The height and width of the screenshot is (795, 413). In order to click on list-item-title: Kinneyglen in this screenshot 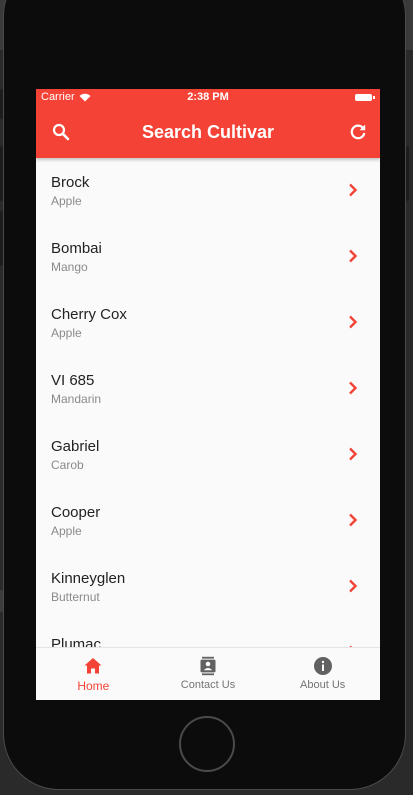, I will do `click(88, 578)`.